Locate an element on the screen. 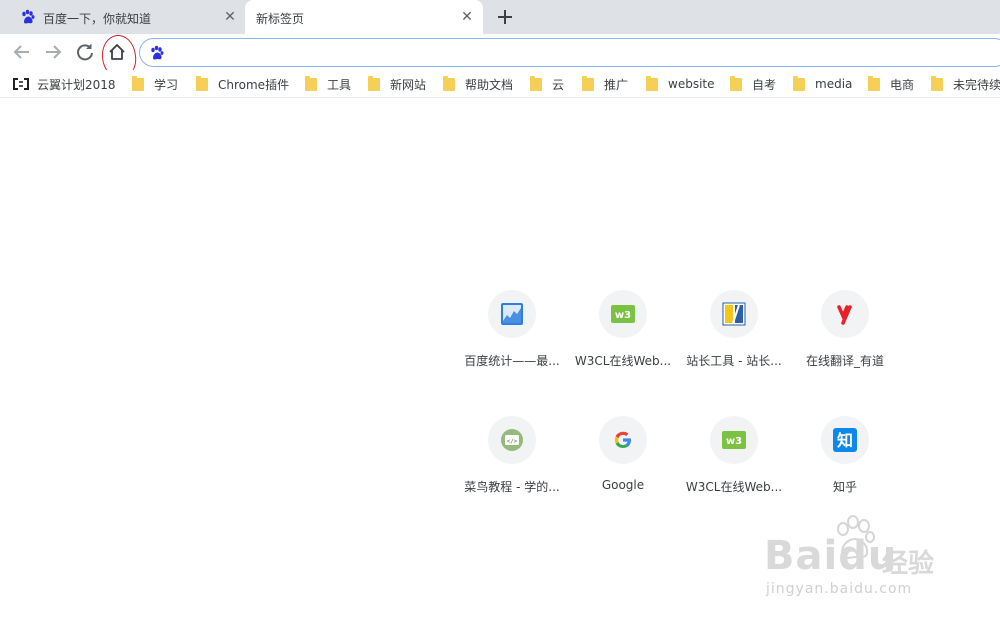  baidu-tongji-icon is located at coordinates (512, 314).